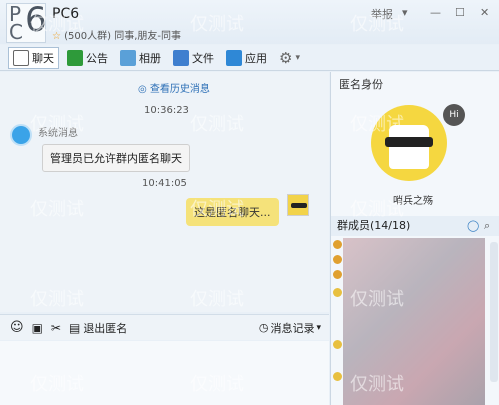  What do you see at coordinates (164, 373) in the screenshot?
I see `message-input` at bounding box center [164, 373].